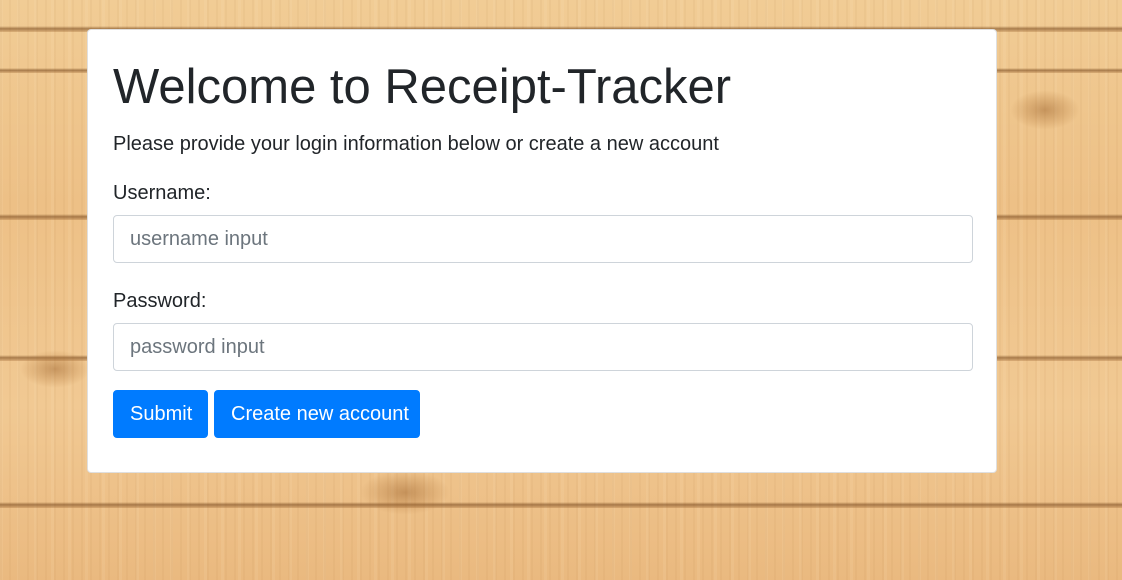 This screenshot has width=1122, height=580. I want to click on password-input, so click(543, 347).